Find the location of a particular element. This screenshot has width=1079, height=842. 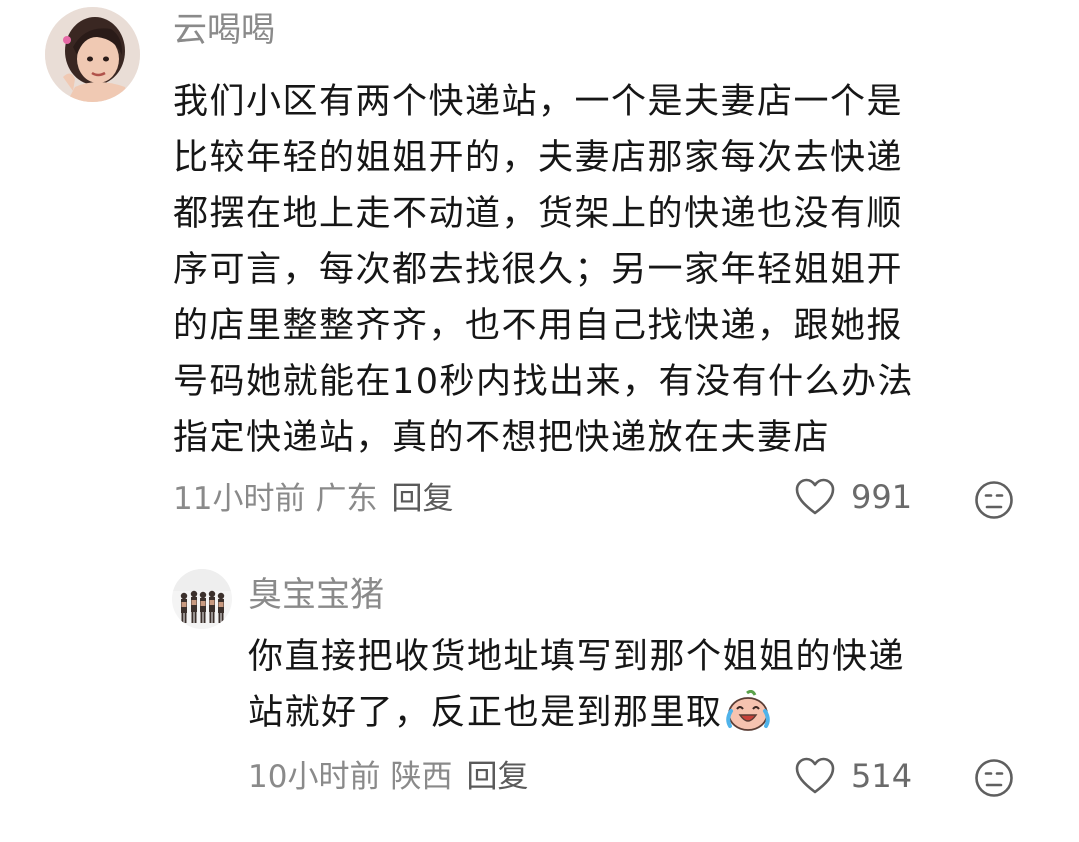

comment-line: 序可言，每次都去找很久；另一家年轻姐姐开 is located at coordinates (538, 270).